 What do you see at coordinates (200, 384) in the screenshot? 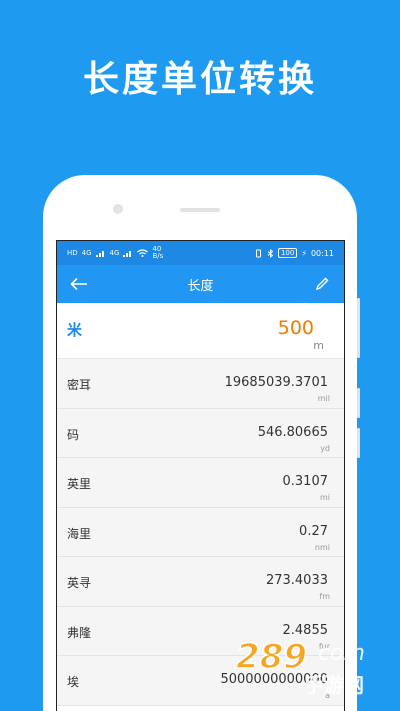
I see `unit-row: 密耳 19685039.3701 mil` at bounding box center [200, 384].